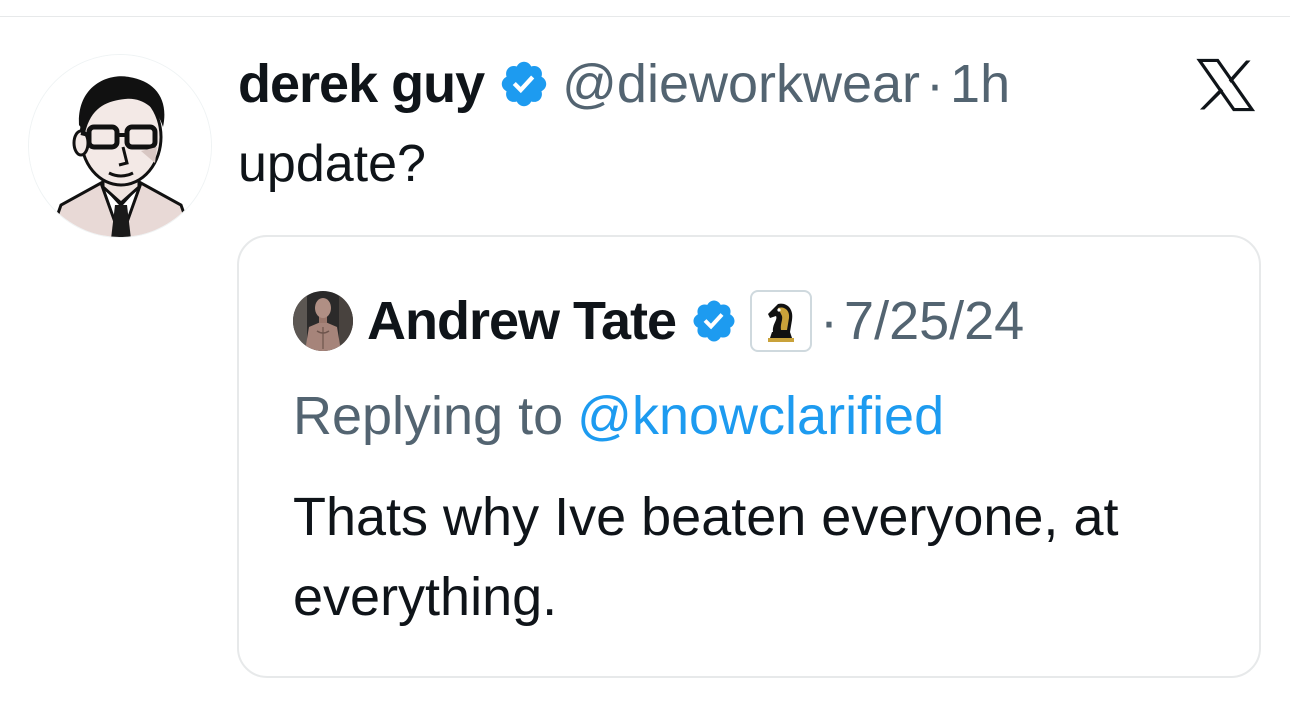  Describe the element at coordinates (645, 16) in the screenshot. I see `top-divider` at that location.